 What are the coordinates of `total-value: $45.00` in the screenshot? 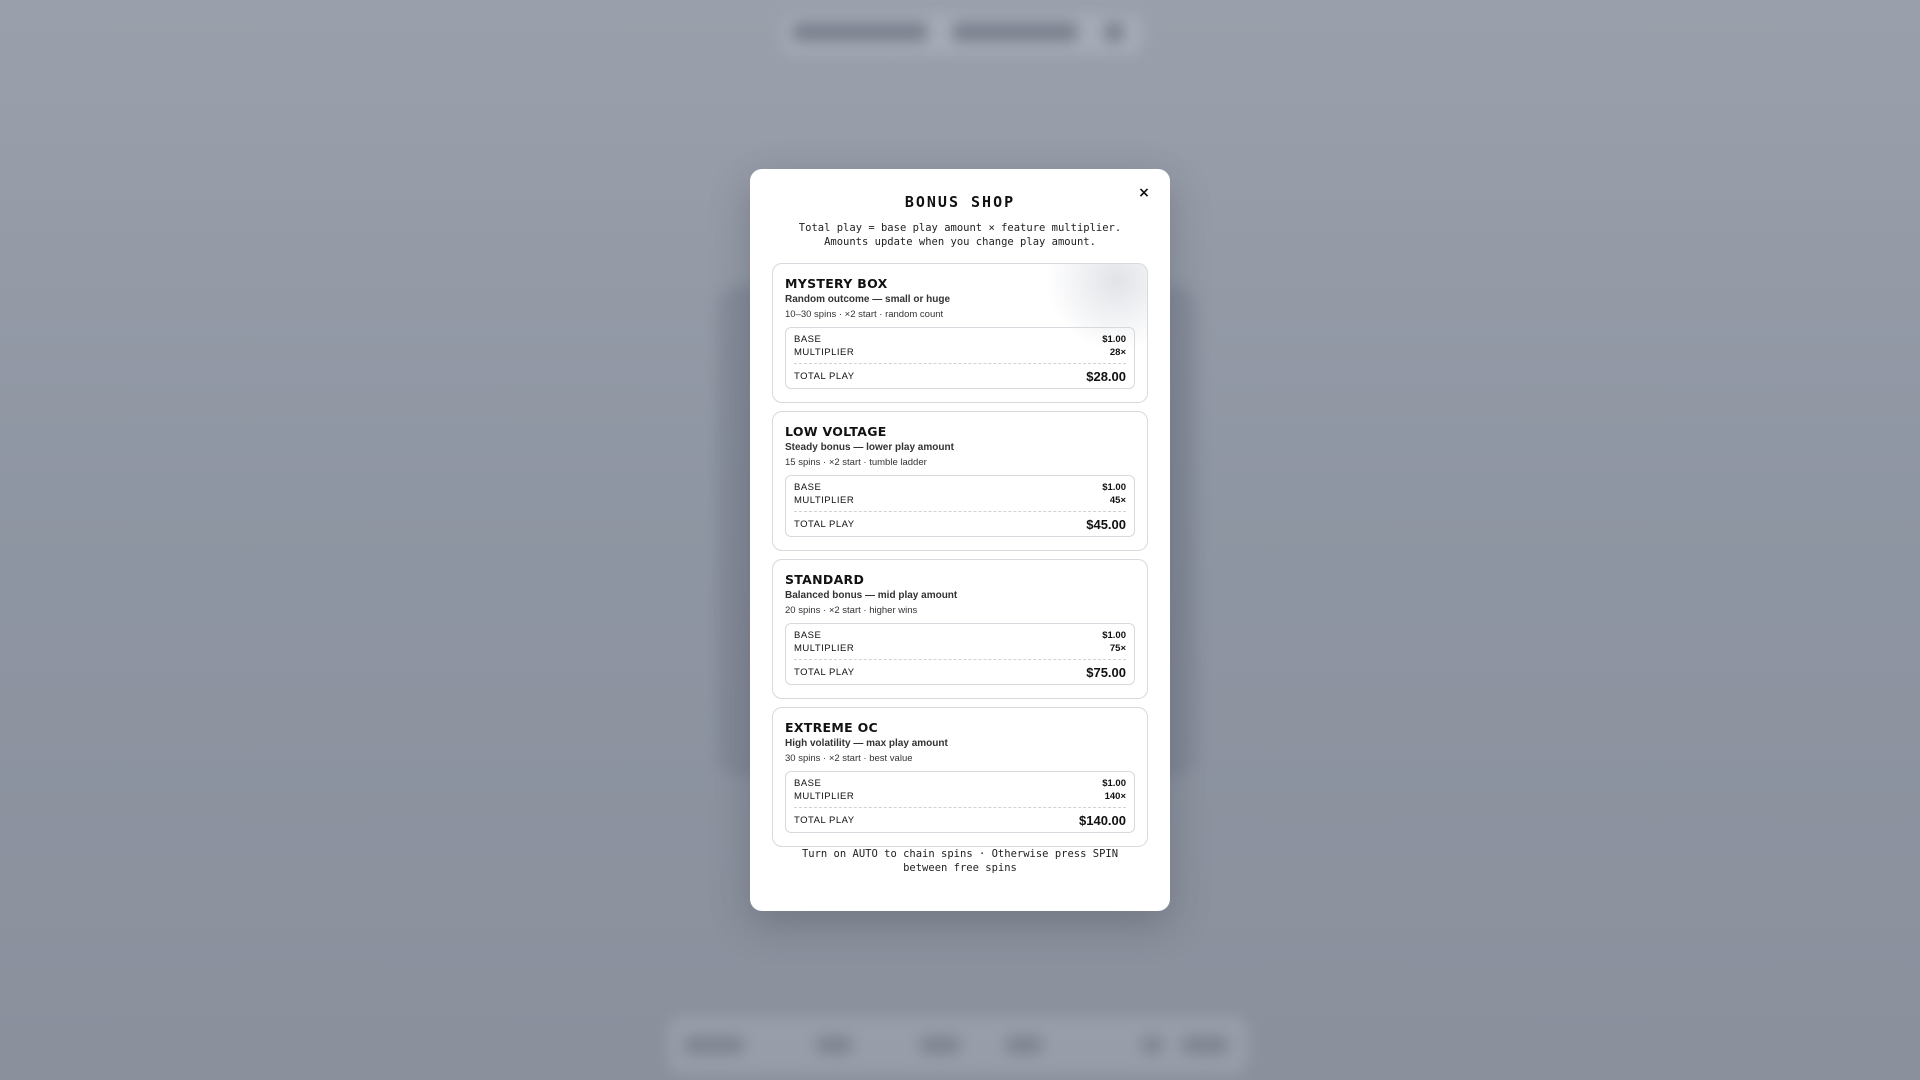 It's located at (1106, 524).